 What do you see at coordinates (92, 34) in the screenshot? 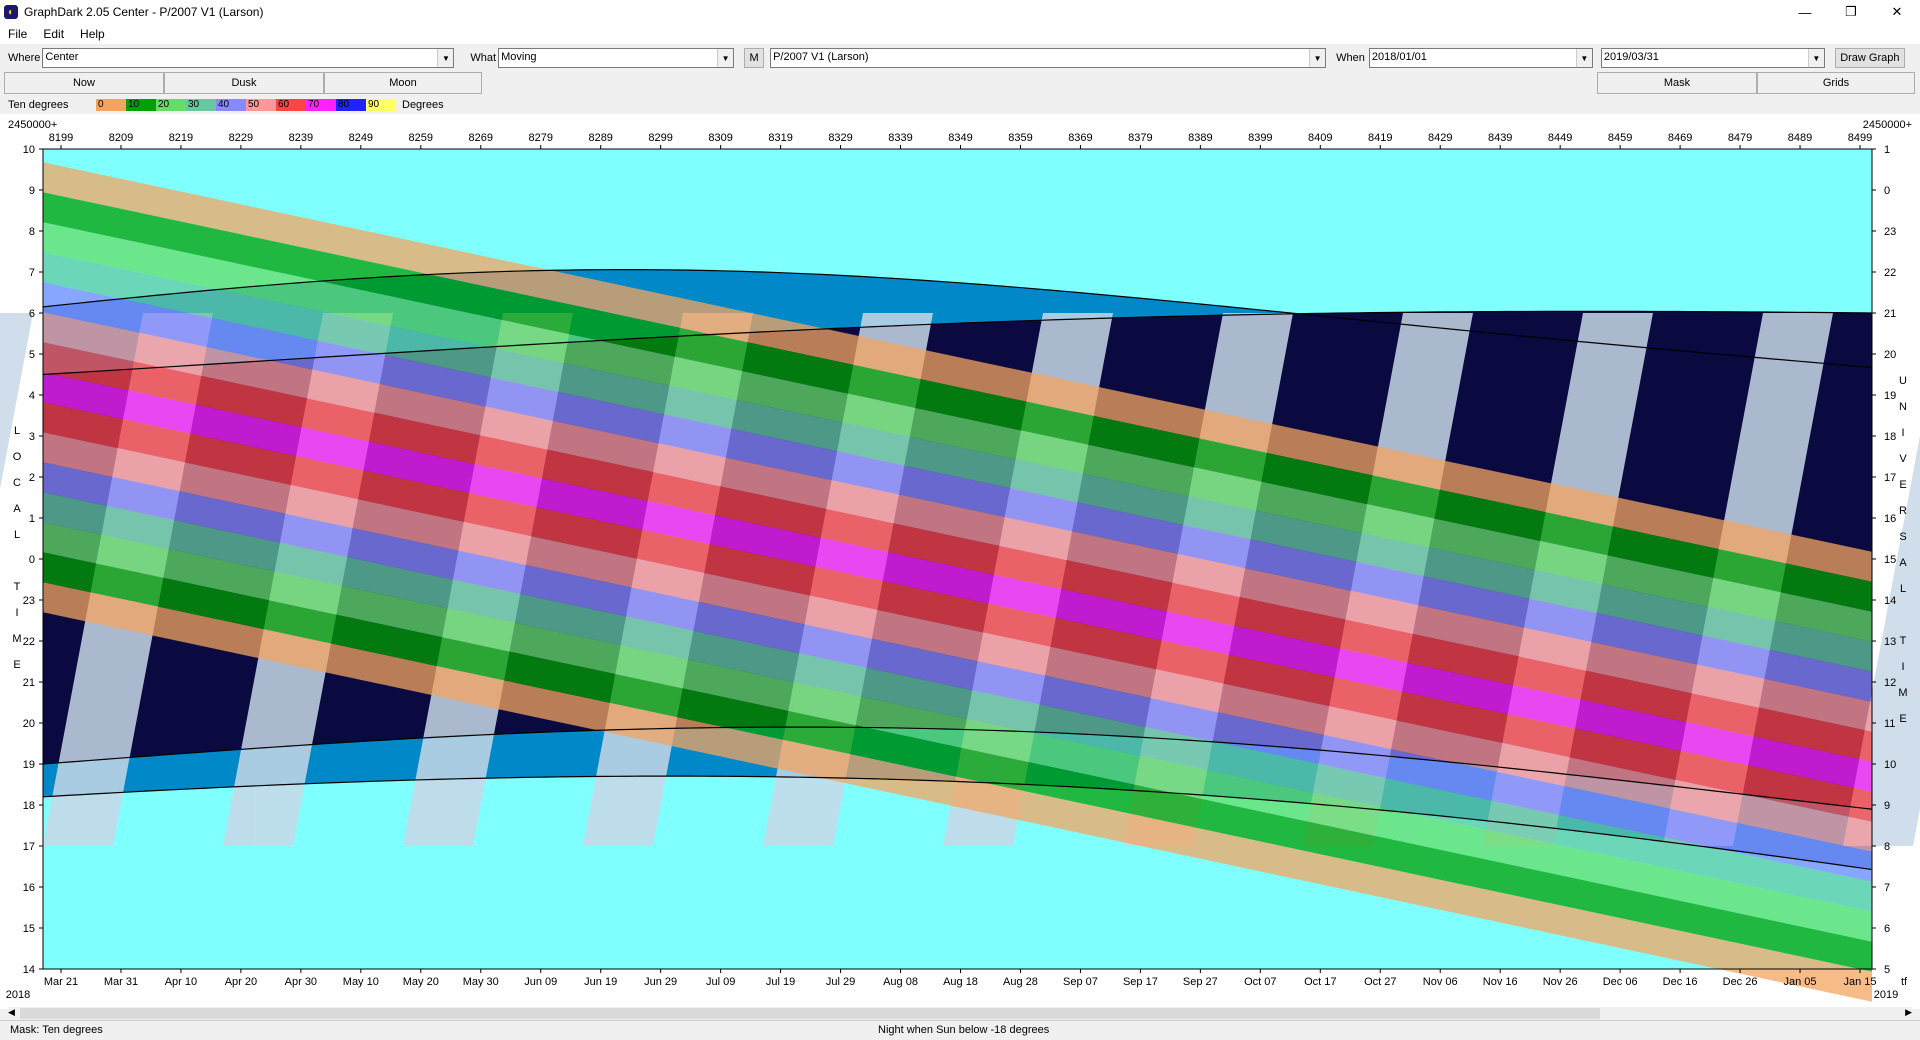
I see `menu-help: Help` at bounding box center [92, 34].